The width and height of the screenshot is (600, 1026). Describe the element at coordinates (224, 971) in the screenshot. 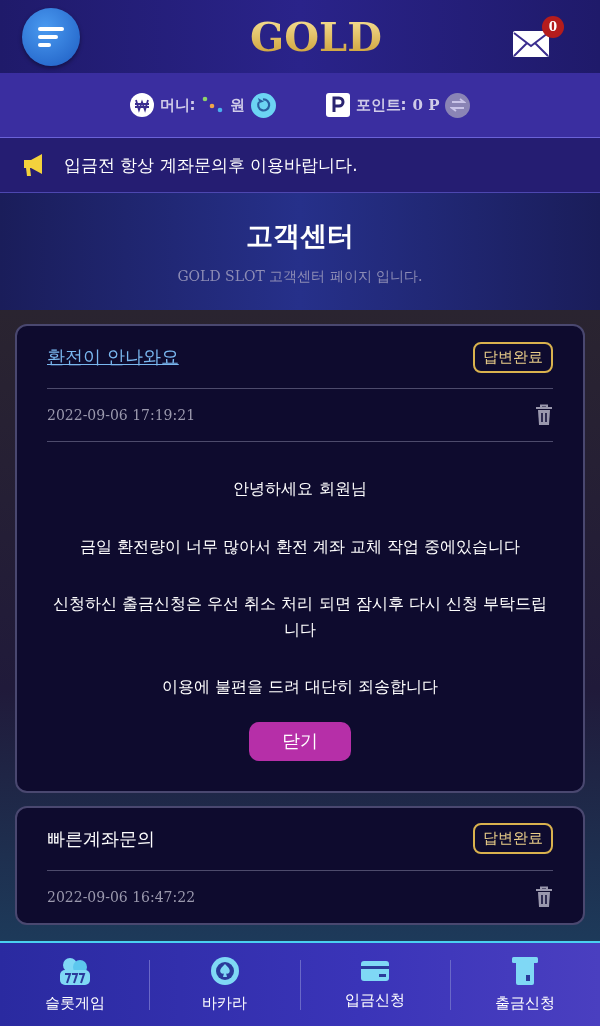

I see `poker-chip-icon` at that location.